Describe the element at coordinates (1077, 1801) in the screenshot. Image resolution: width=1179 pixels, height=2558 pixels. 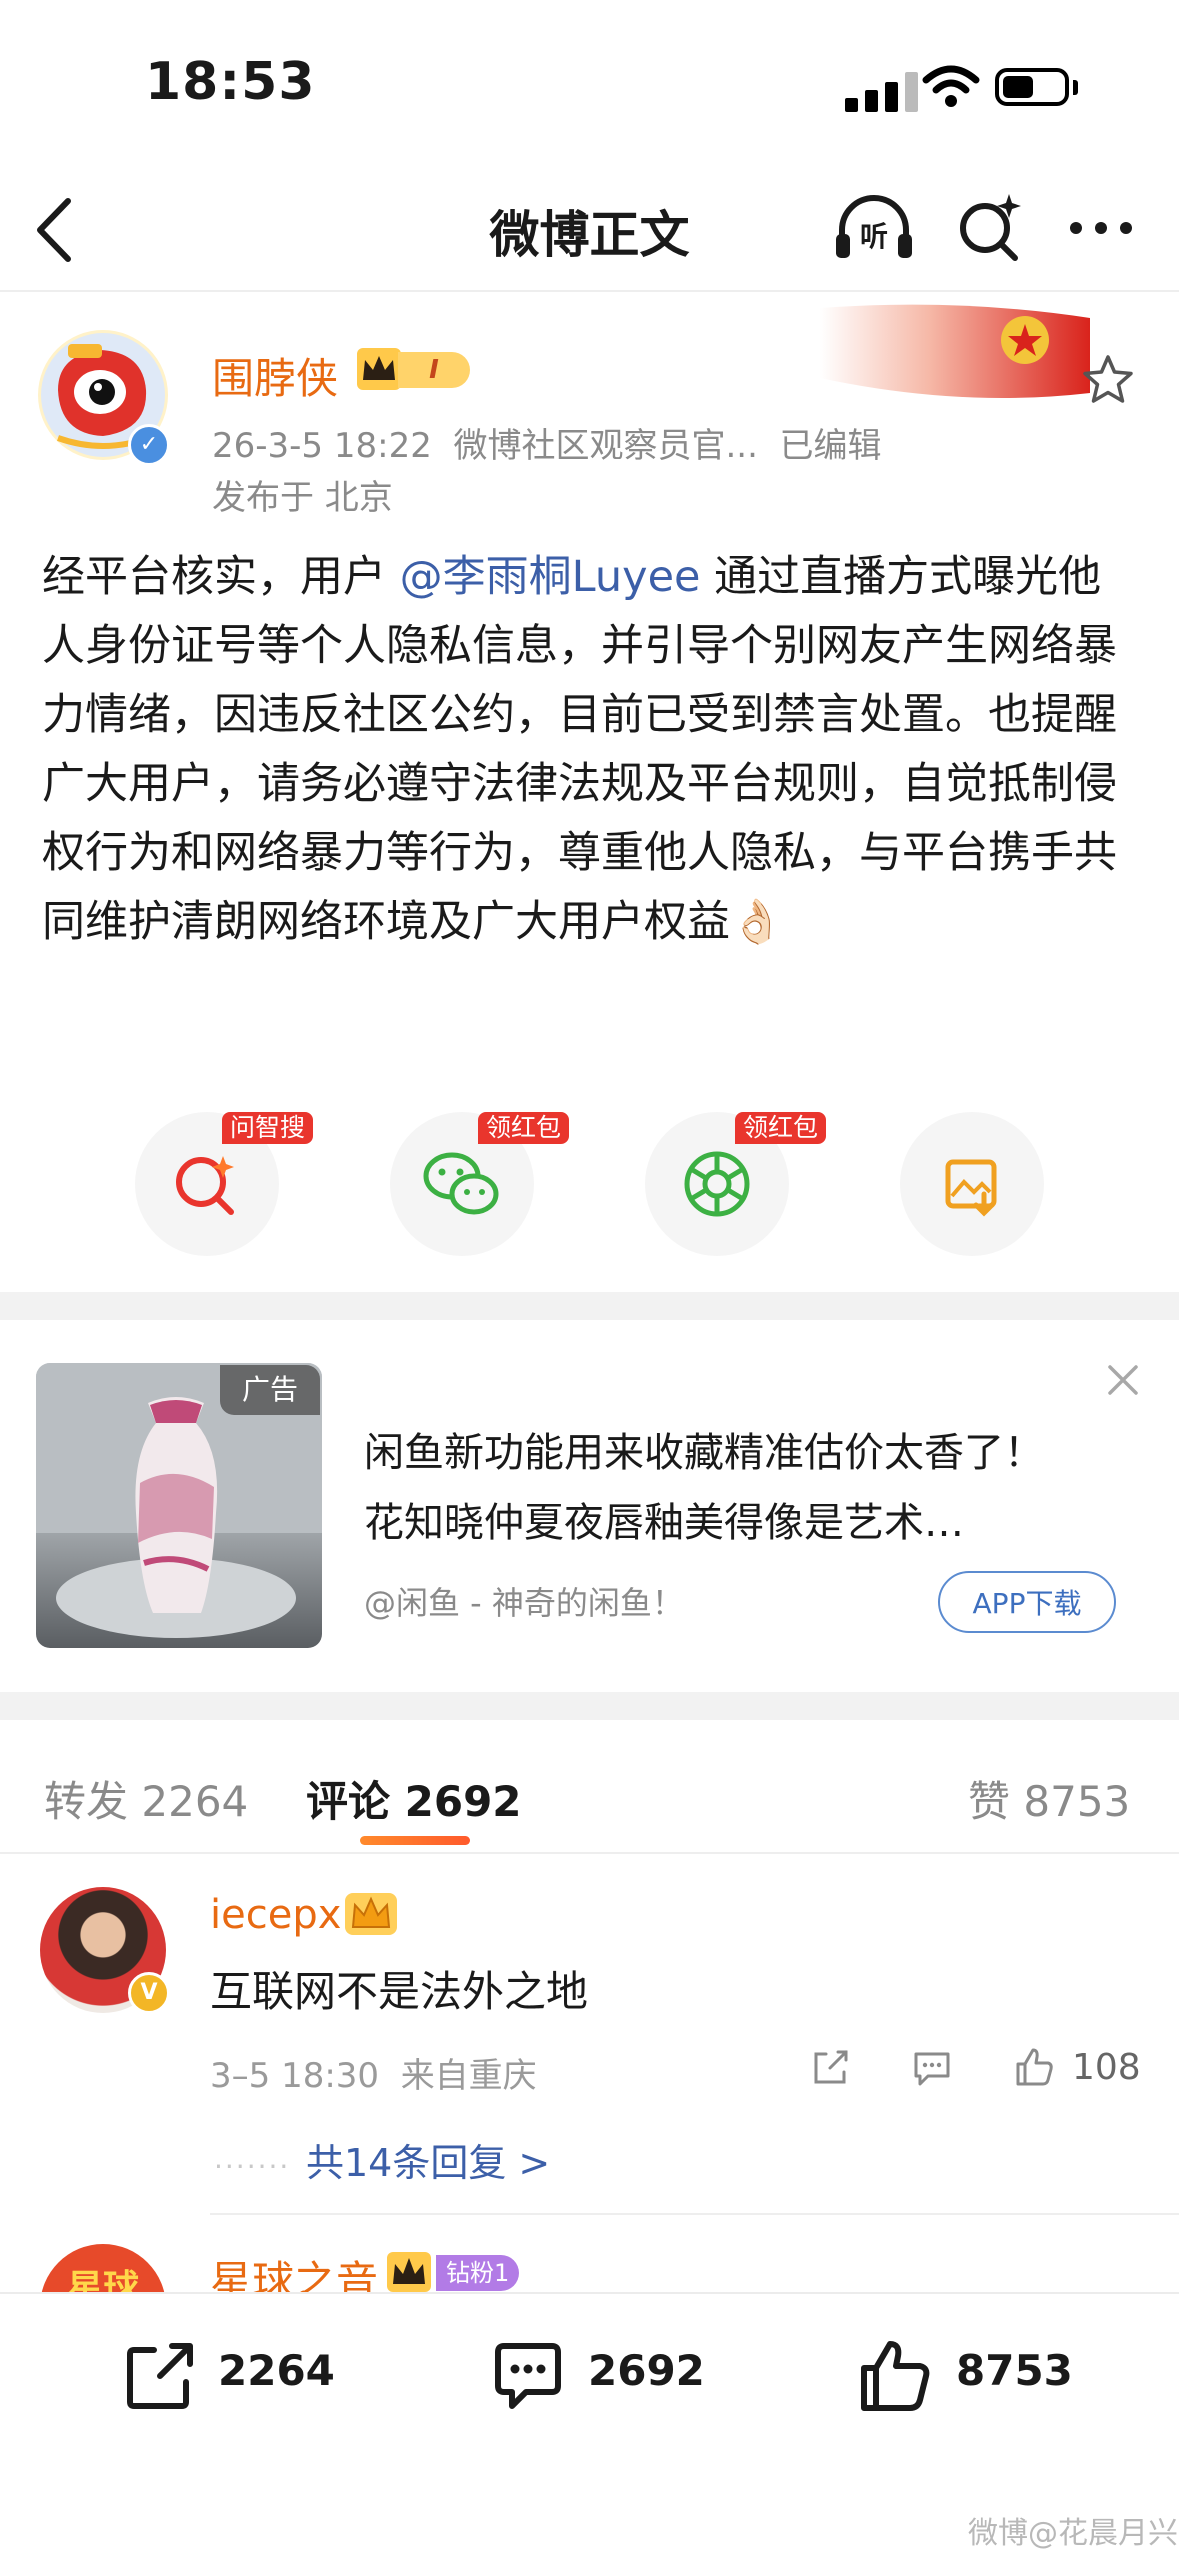
I see `tab-likes-count: 8753` at that location.